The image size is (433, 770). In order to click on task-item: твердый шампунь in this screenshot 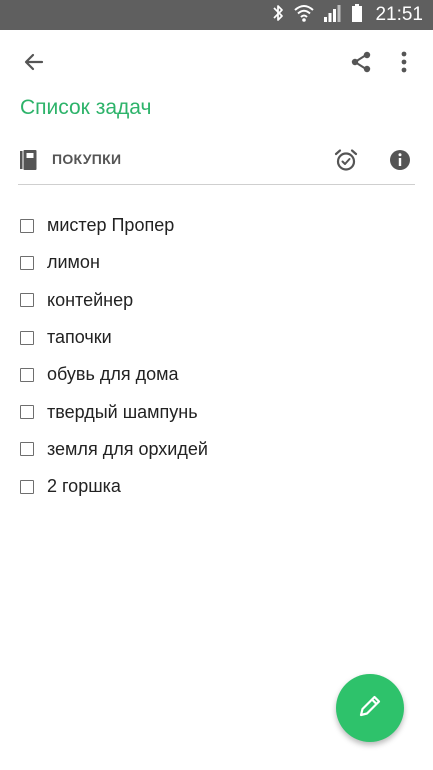, I will do `click(217, 411)`.